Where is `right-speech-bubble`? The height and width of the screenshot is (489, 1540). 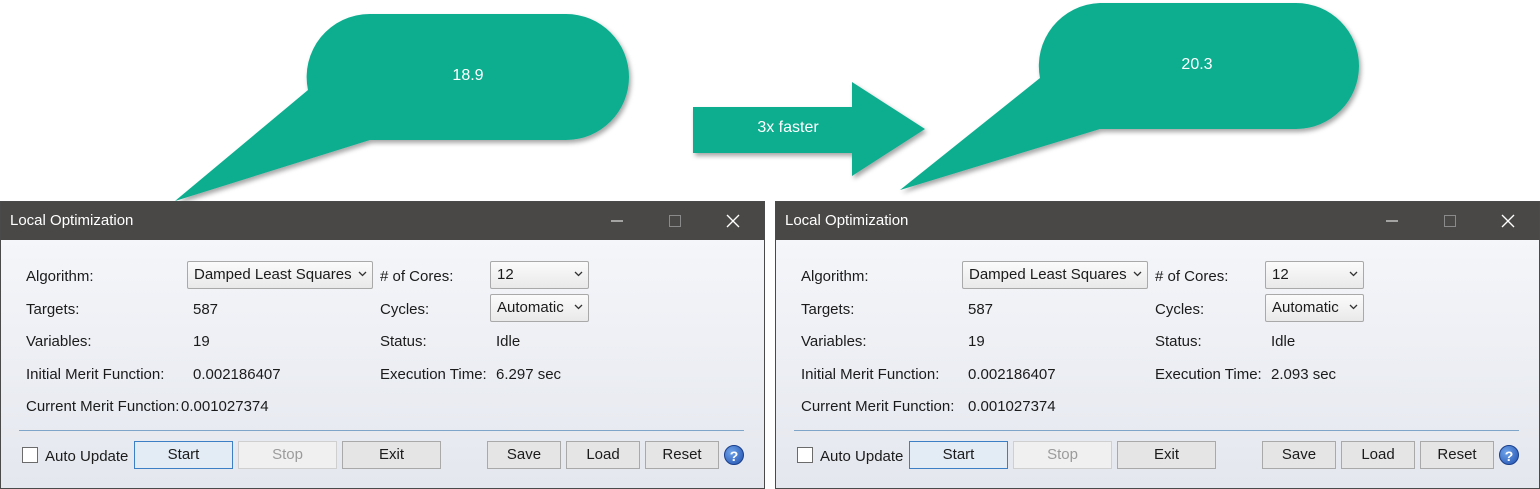
right-speech-bubble is located at coordinates (1129, 96).